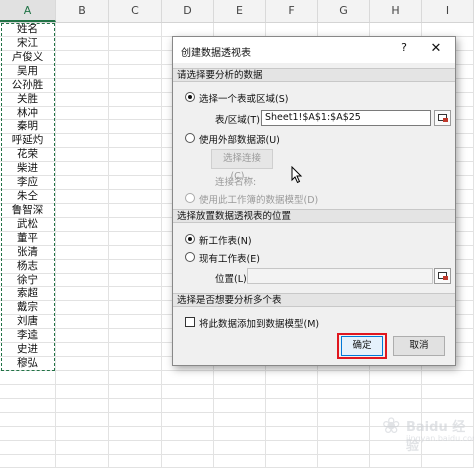  What do you see at coordinates (340, 276) in the screenshot?
I see `location-input` at bounding box center [340, 276].